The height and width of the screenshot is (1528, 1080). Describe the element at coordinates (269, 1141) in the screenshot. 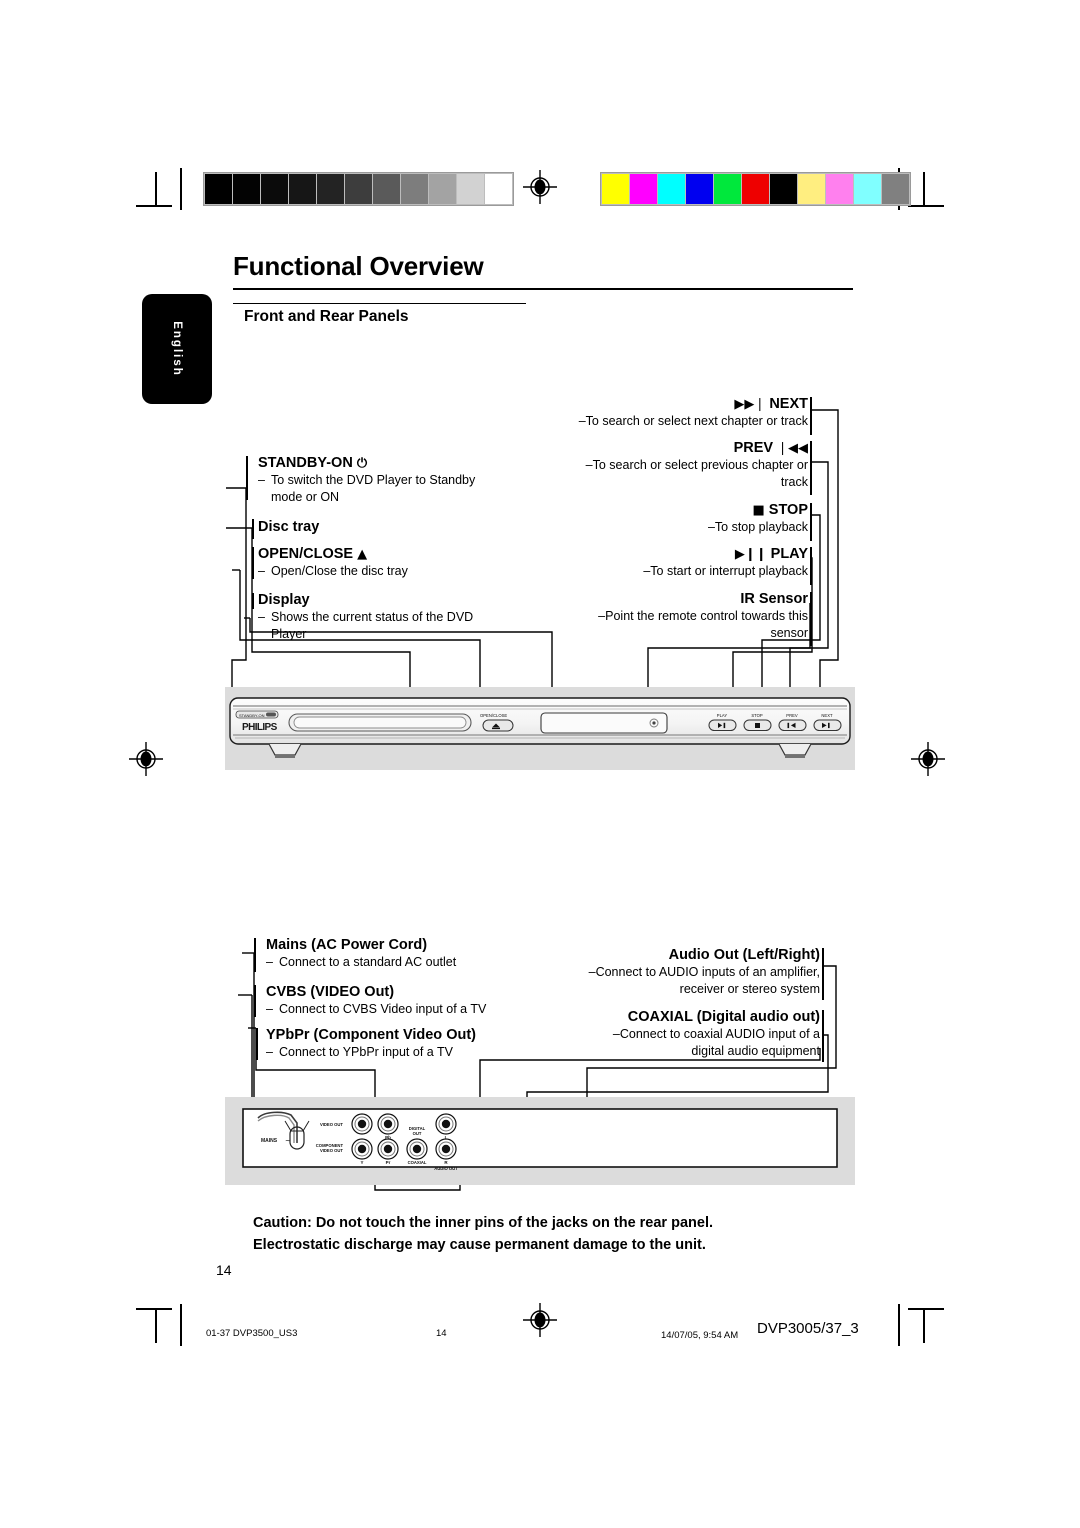

I see `svg-text: MAINS` at that location.